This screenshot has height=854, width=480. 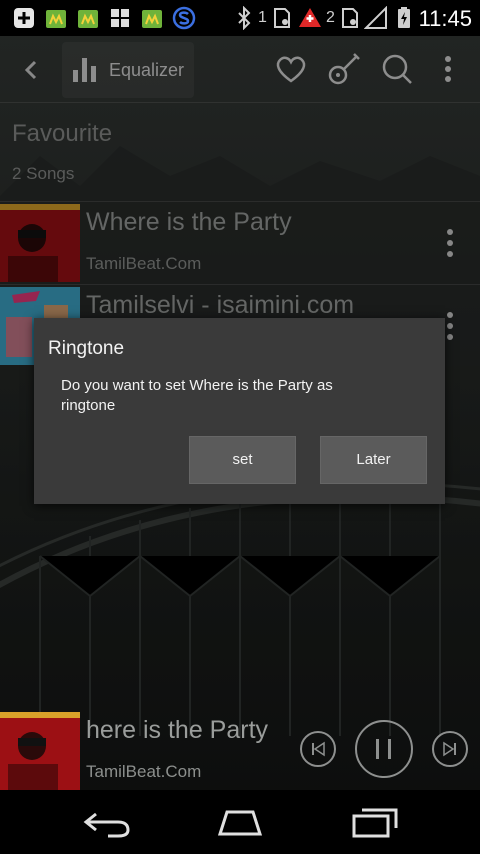 I want to click on signal-icon, so click(x=375, y=17).